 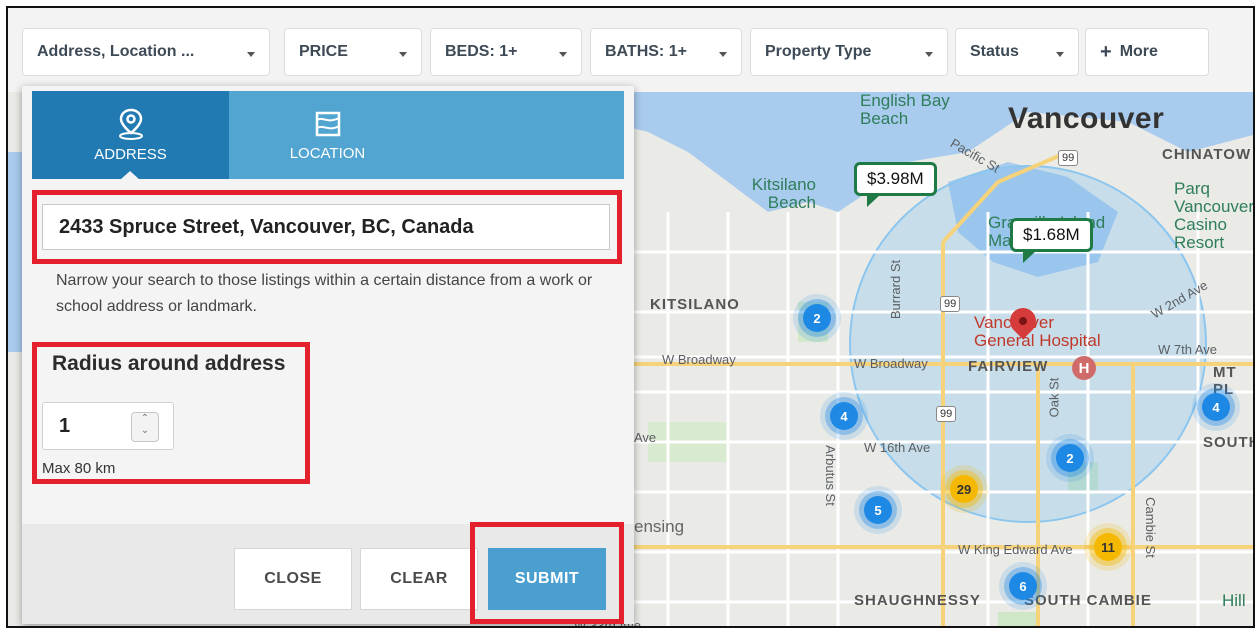 I want to click on city-label: Vancouver, so click(x=1086, y=118).